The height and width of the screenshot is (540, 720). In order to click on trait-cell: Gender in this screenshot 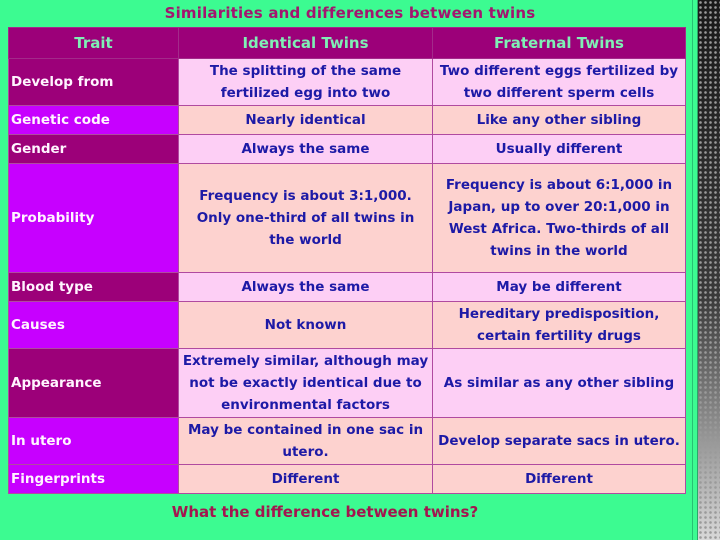, I will do `click(93, 149)`.